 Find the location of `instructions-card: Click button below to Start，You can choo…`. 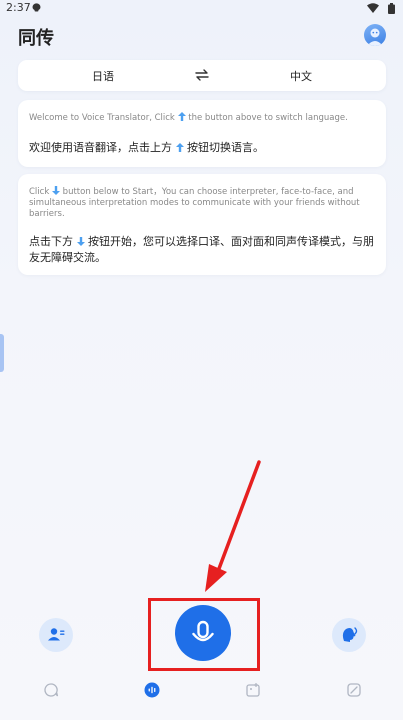

instructions-card: Click button below to Start，You can choo… is located at coordinates (202, 224).